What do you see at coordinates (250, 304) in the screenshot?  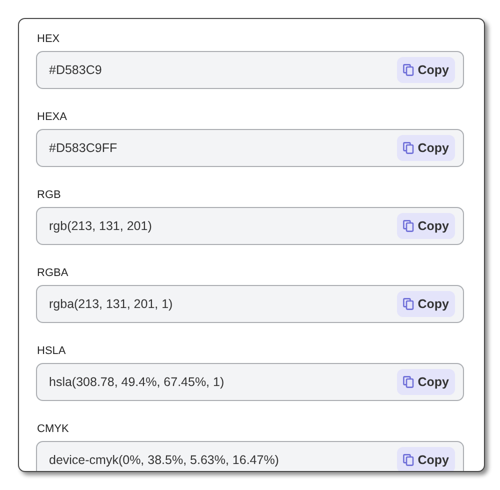 I see `color-value-field: rgba(213, 131, 201, 1) Copy` at bounding box center [250, 304].